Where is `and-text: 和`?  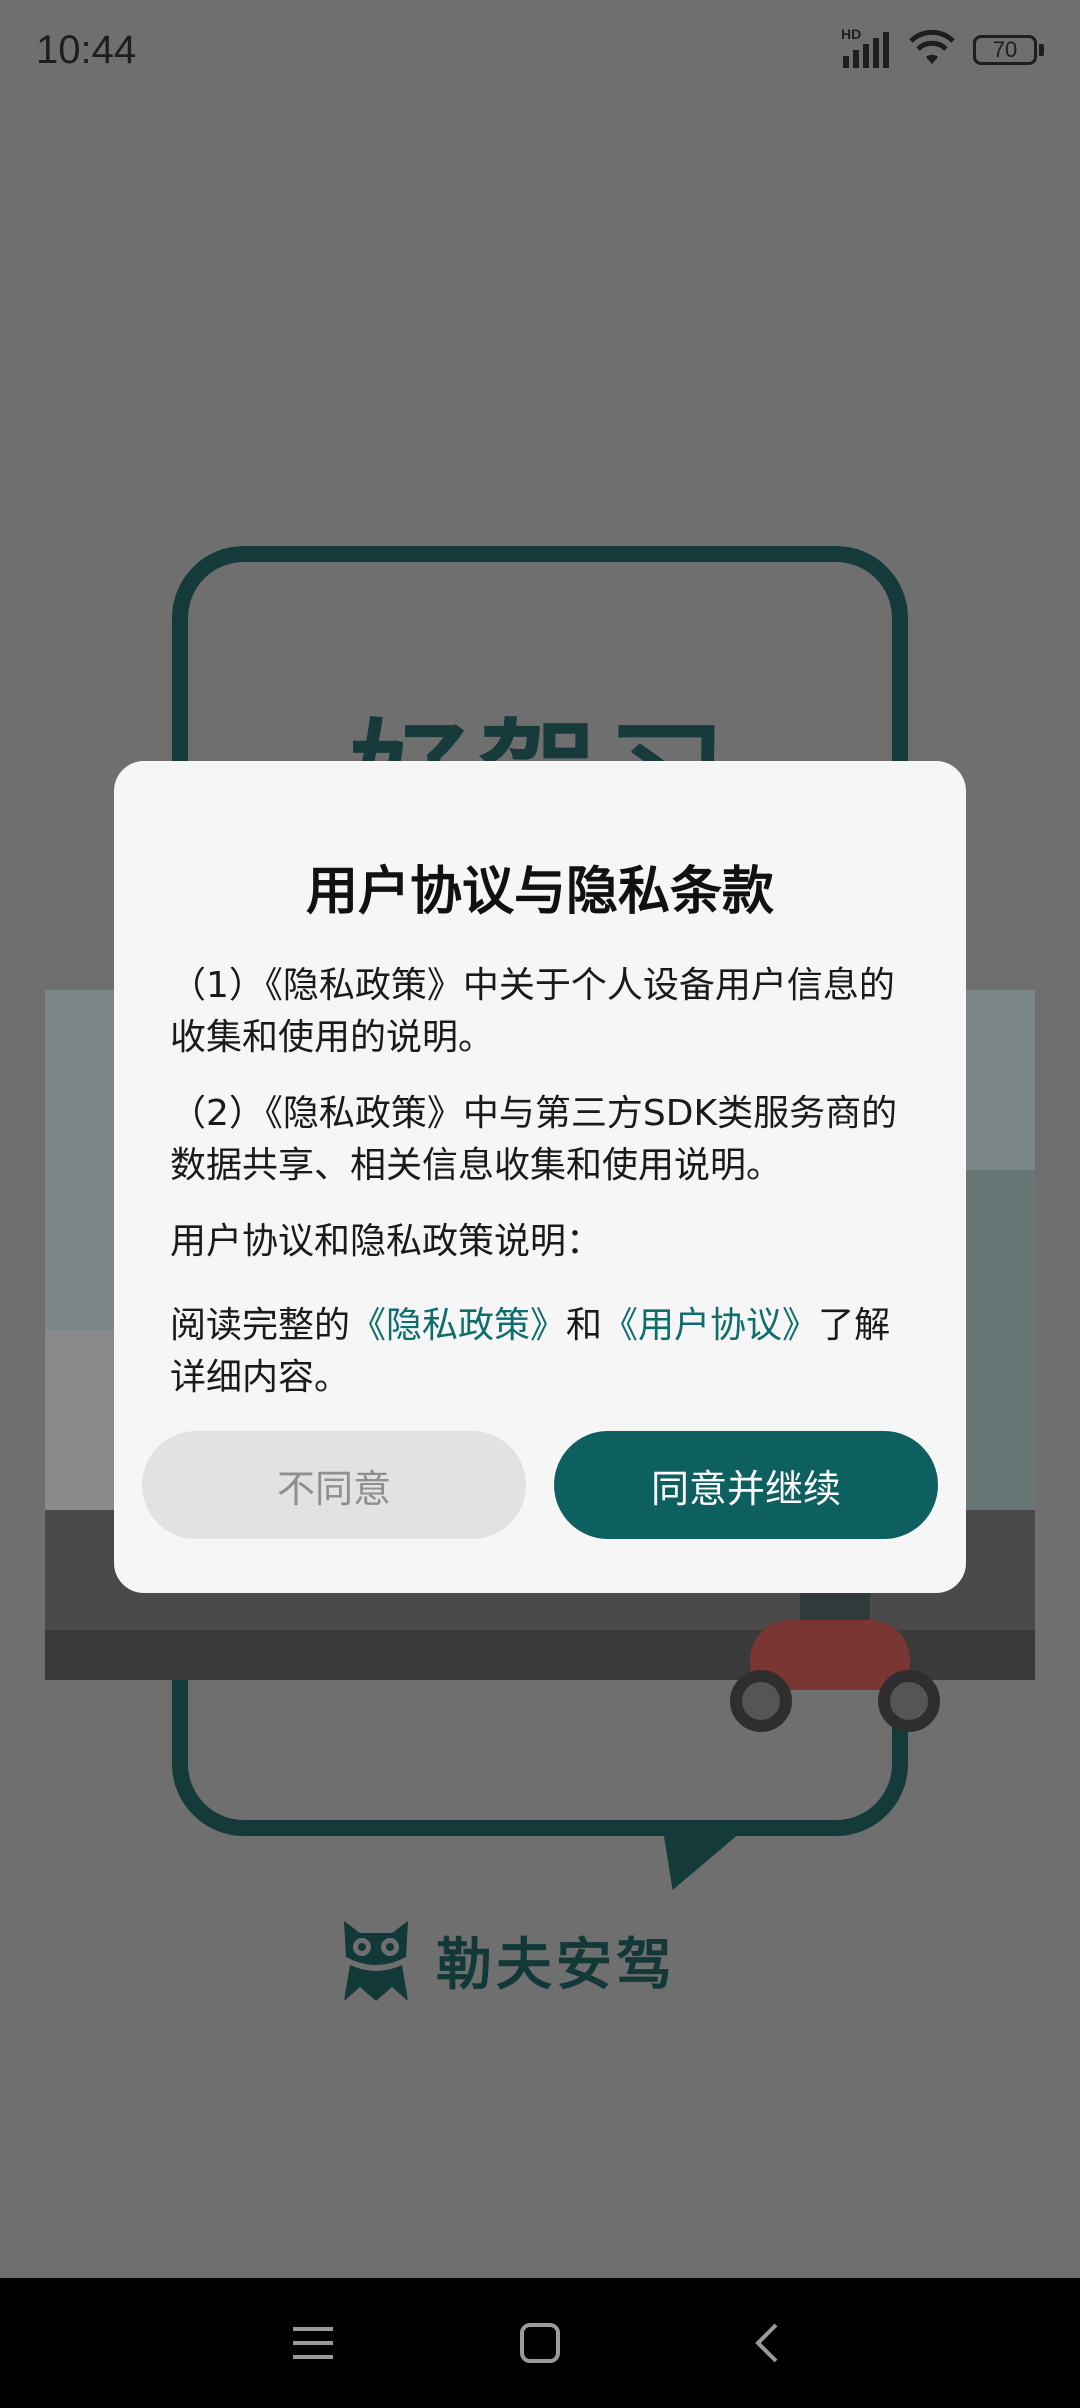 and-text: 和 is located at coordinates (584, 1325).